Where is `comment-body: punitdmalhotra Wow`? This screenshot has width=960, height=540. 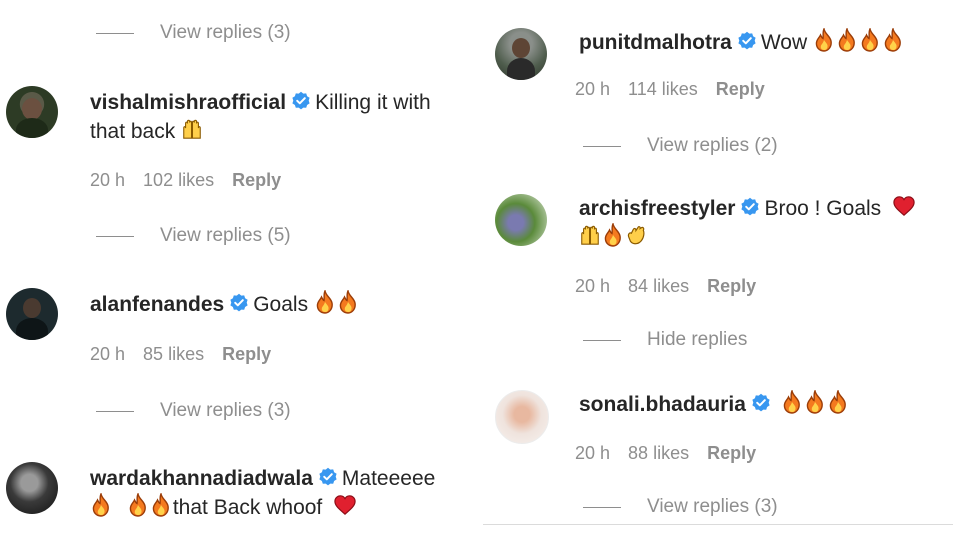 comment-body: punitdmalhotra Wow is located at coordinates (769, 42).